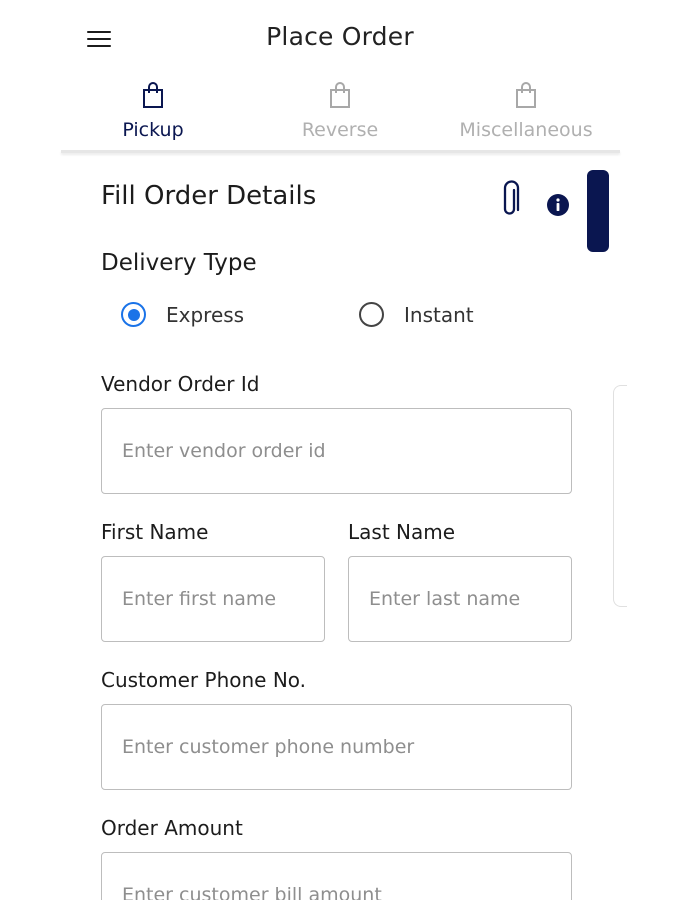 This screenshot has width=675, height=900. Describe the element at coordinates (402, 532) in the screenshot. I see `last-name-label: Last Name` at that location.